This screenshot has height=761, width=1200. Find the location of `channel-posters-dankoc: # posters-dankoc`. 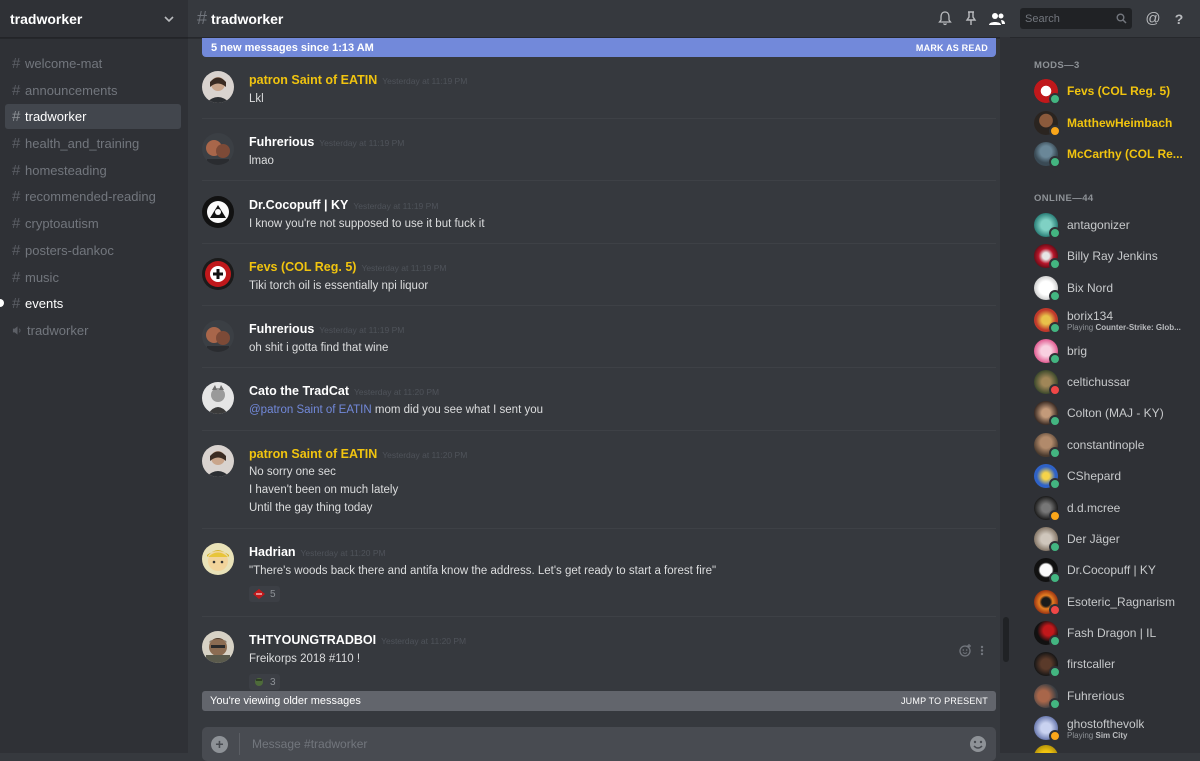

channel-posters-dankoc: # posters-dankoc is located at coordinates (93, 250).